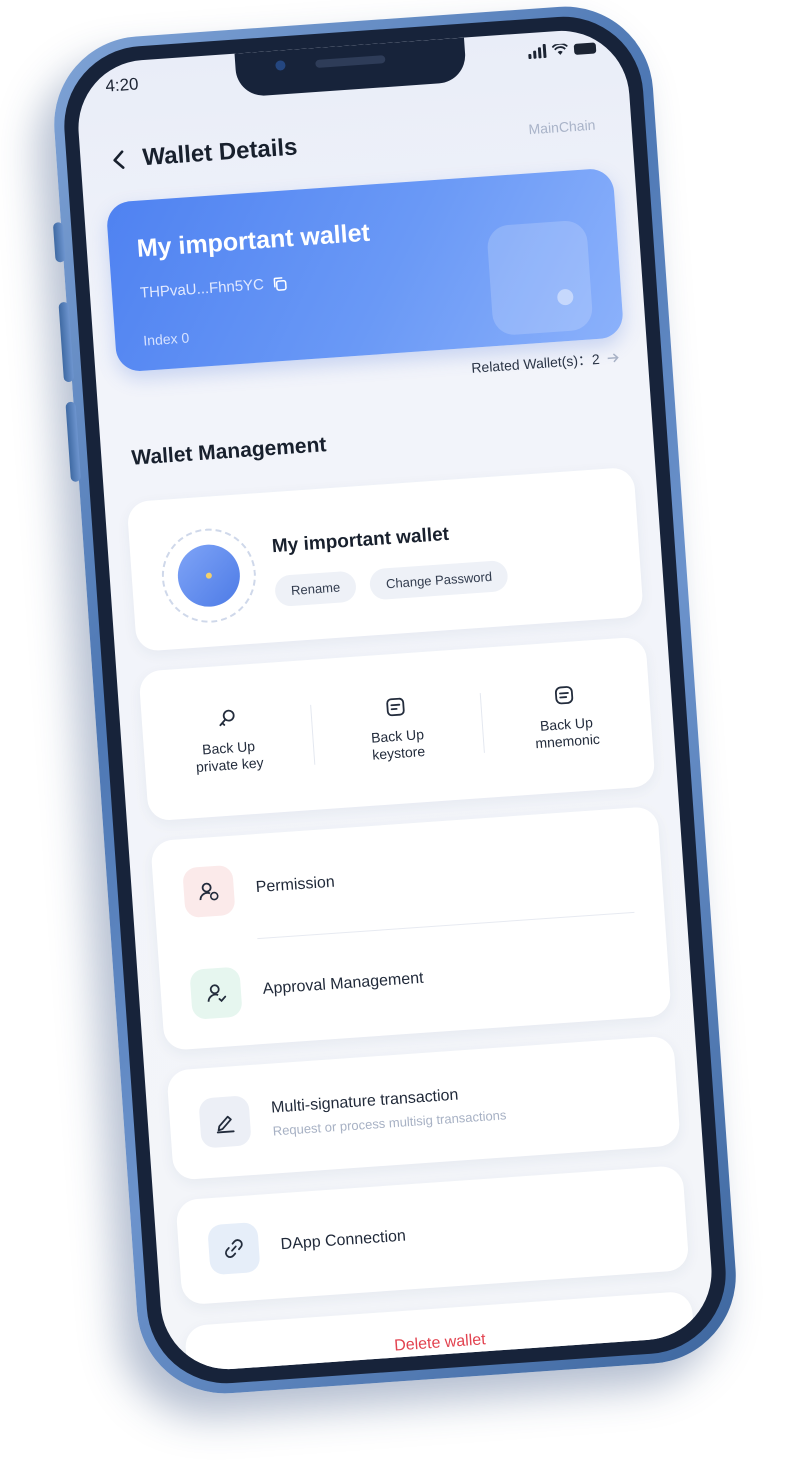 The image size is (789, 1462). I want to click on wallet-index: Index 0, so click(166, 339).